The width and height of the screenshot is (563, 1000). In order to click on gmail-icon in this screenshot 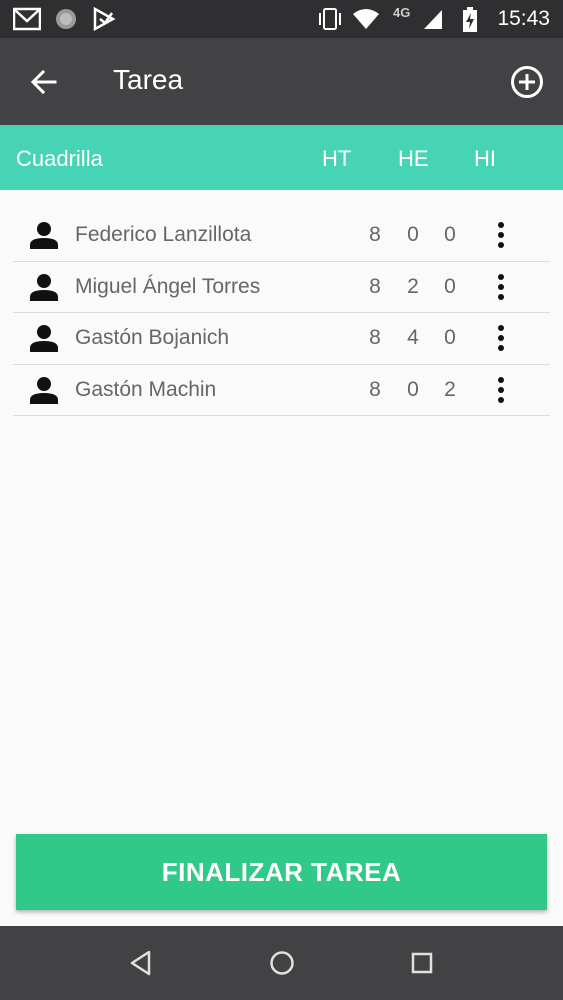, I will do `click(27, 19)`.